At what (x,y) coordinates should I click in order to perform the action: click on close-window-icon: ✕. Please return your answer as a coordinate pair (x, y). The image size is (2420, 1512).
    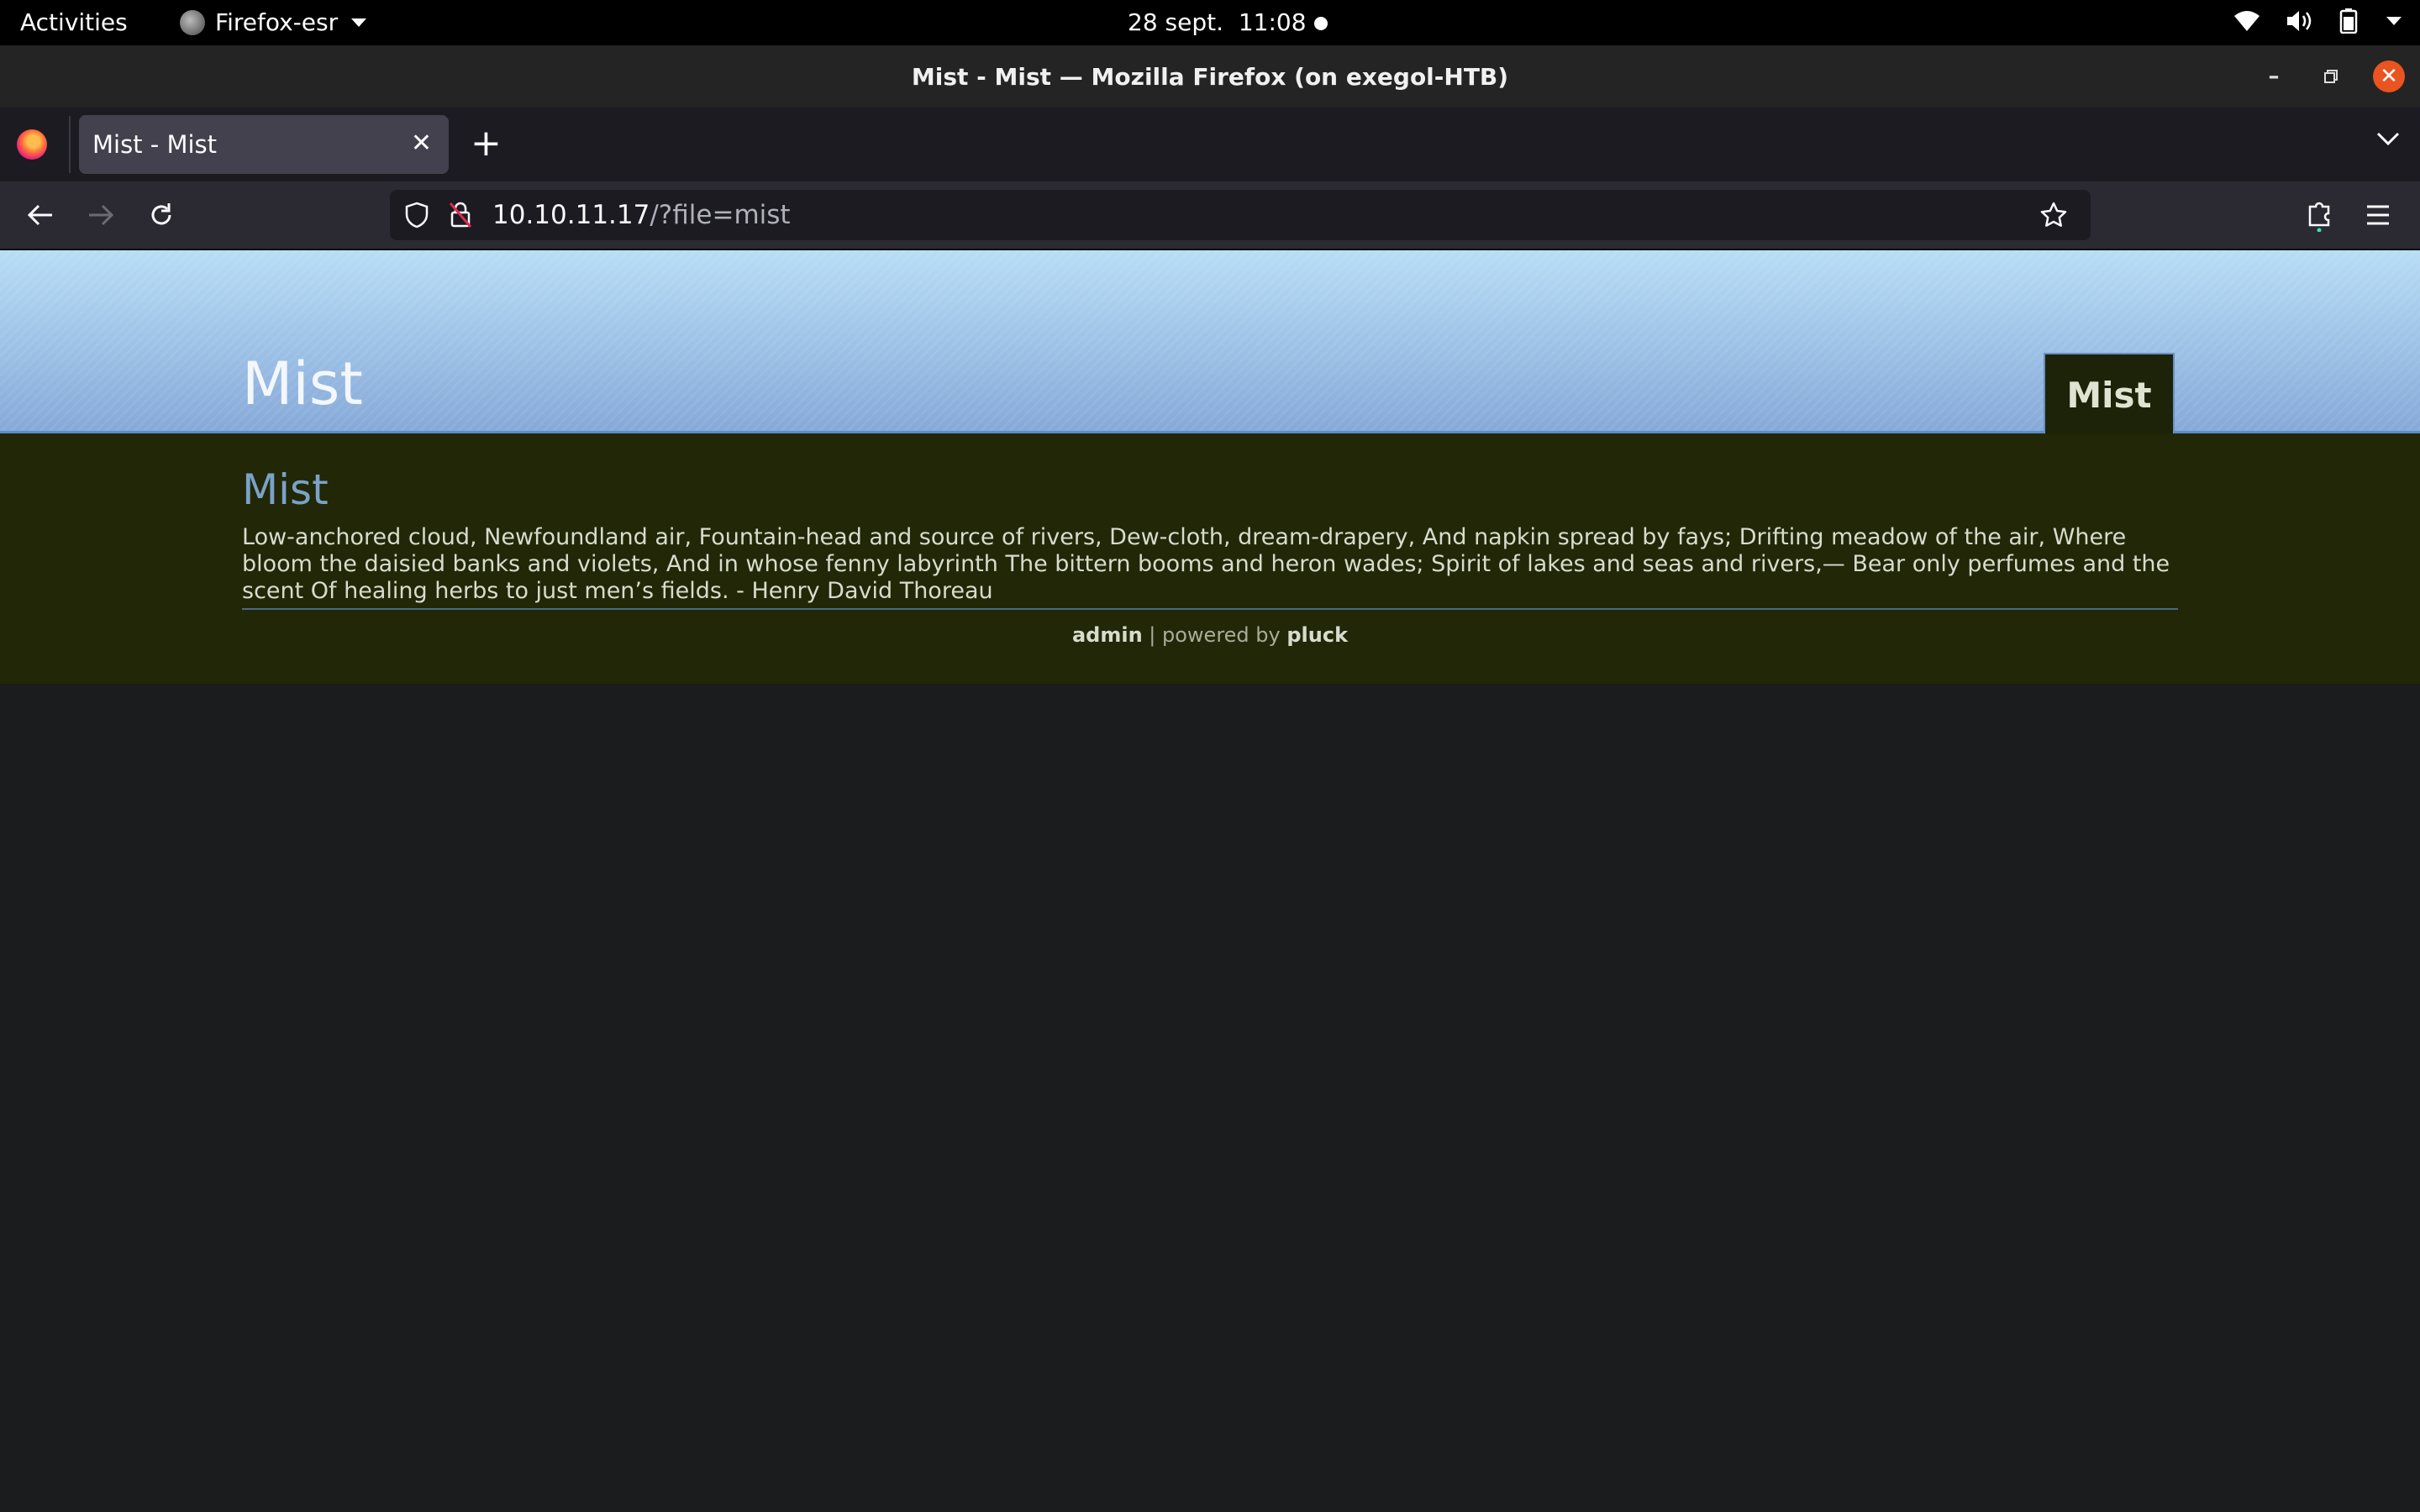
    Looking at the image, I should click on (2389, 76).